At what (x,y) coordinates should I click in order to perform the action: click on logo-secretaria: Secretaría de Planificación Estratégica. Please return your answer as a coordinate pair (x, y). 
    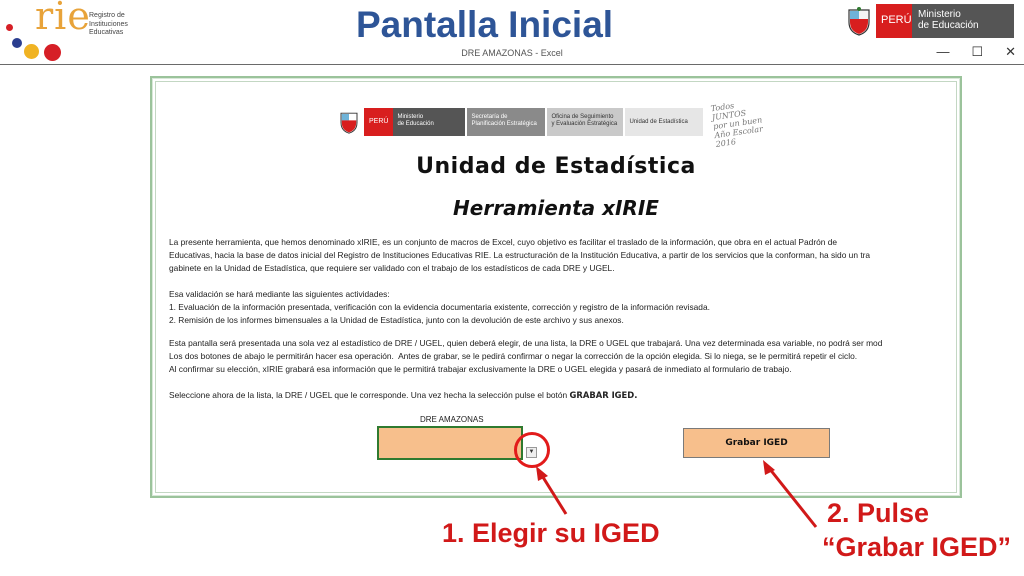
    Looking at the image, I should click on (506, 122).